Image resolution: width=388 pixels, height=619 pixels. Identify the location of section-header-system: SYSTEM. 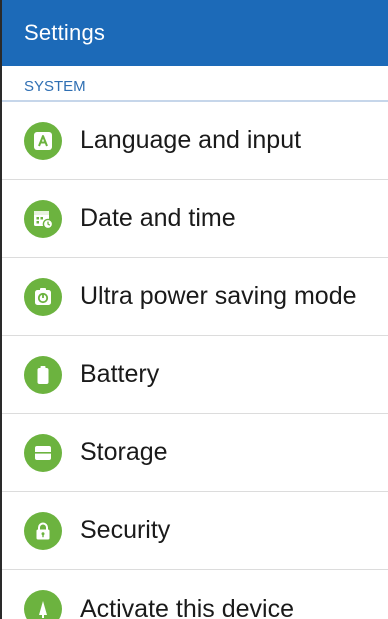
(195, 84).